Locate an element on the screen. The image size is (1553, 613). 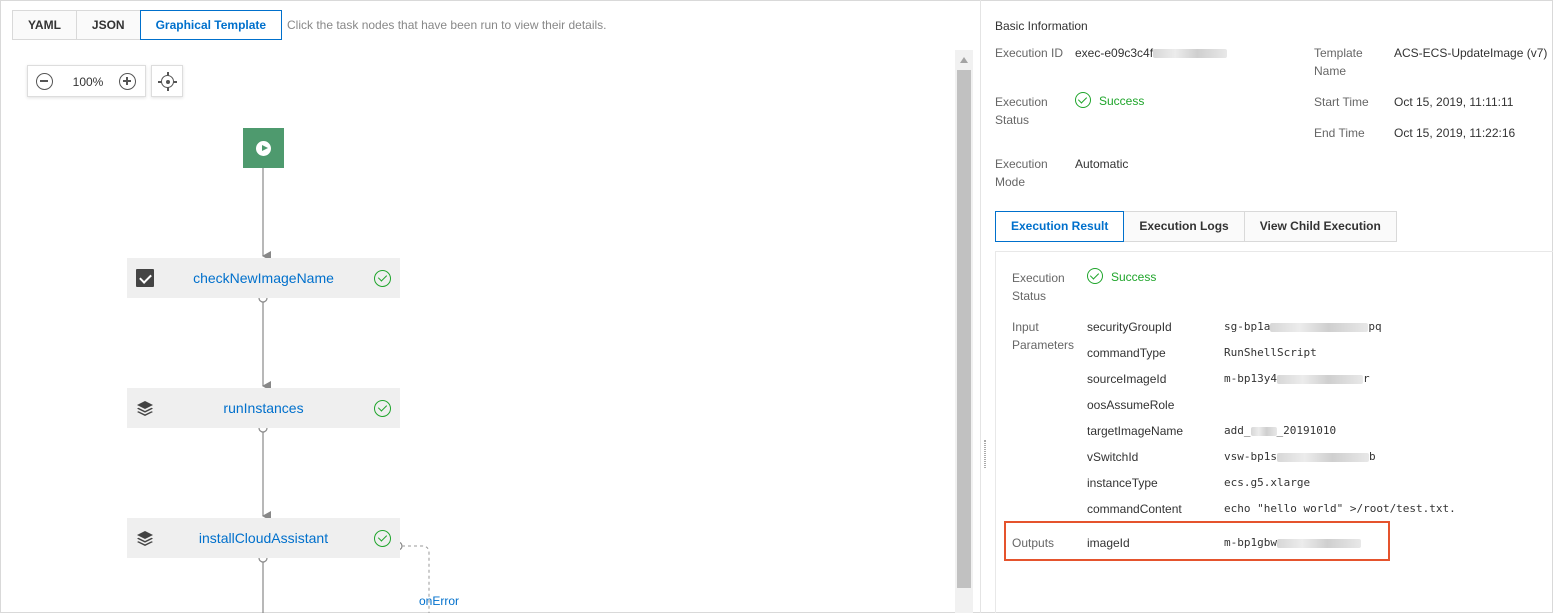
basic-info-title: Basic Information is located at coordinates (1041, 26).